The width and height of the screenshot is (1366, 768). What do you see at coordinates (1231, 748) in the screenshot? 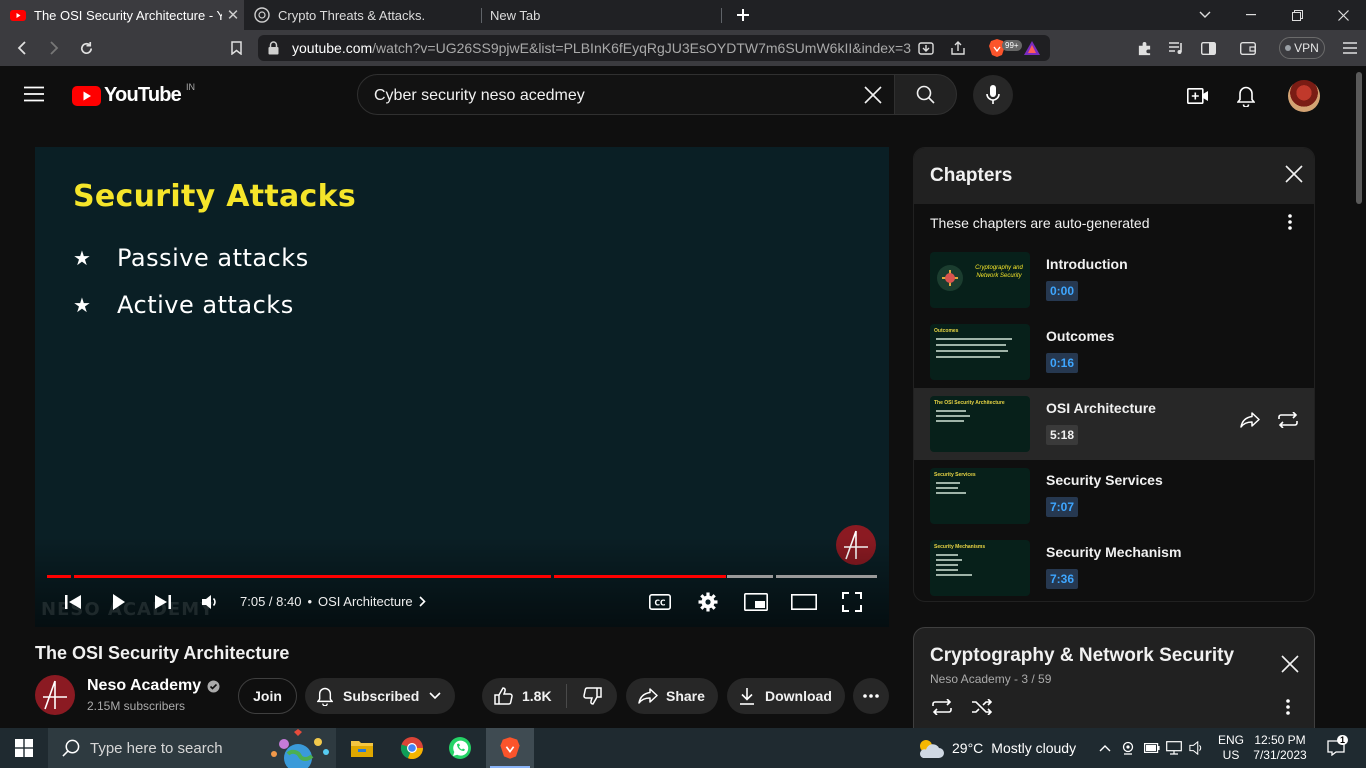
I see `input-language-button: ENG US` at bounding box center [1231, 748].